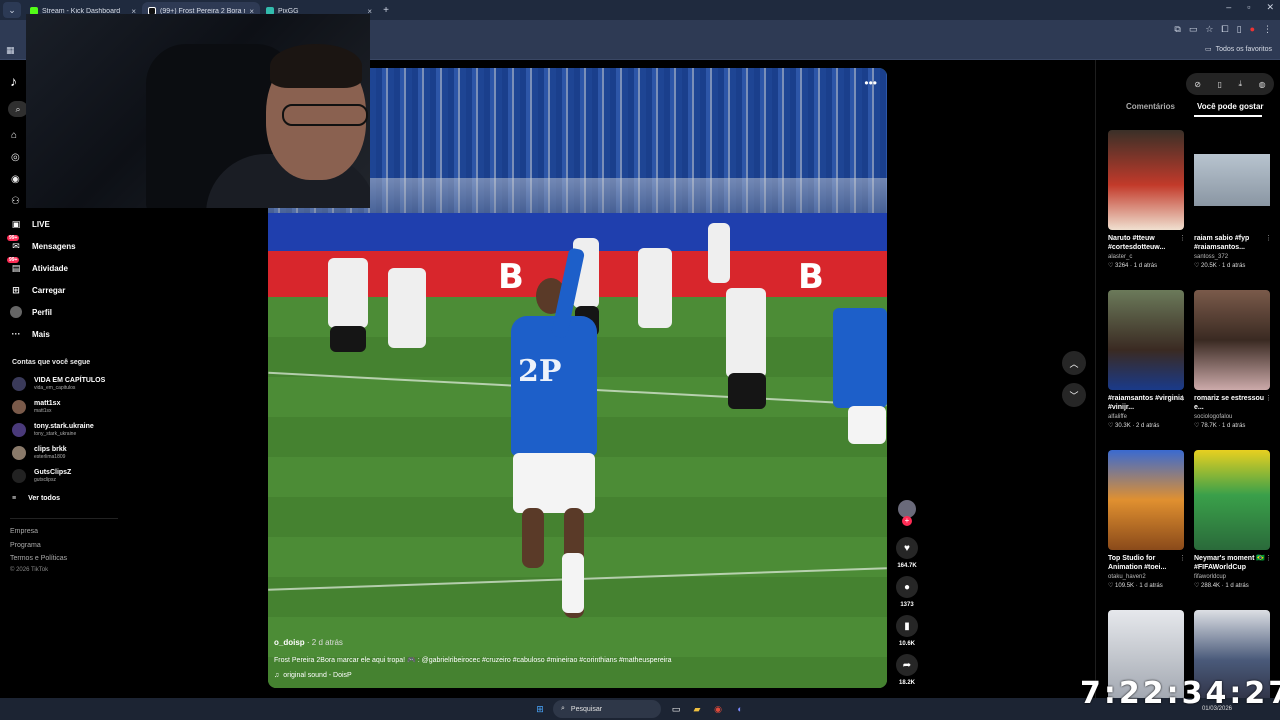  Describe the element at coordinates (50, 457) in the screenshot. I see `account-handle: esterlima1809` at that location.